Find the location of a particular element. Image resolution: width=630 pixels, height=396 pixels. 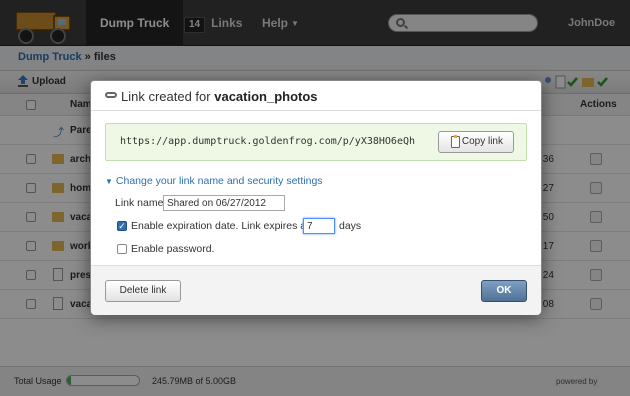

password-checkbox is located at coordinates (122, 249).